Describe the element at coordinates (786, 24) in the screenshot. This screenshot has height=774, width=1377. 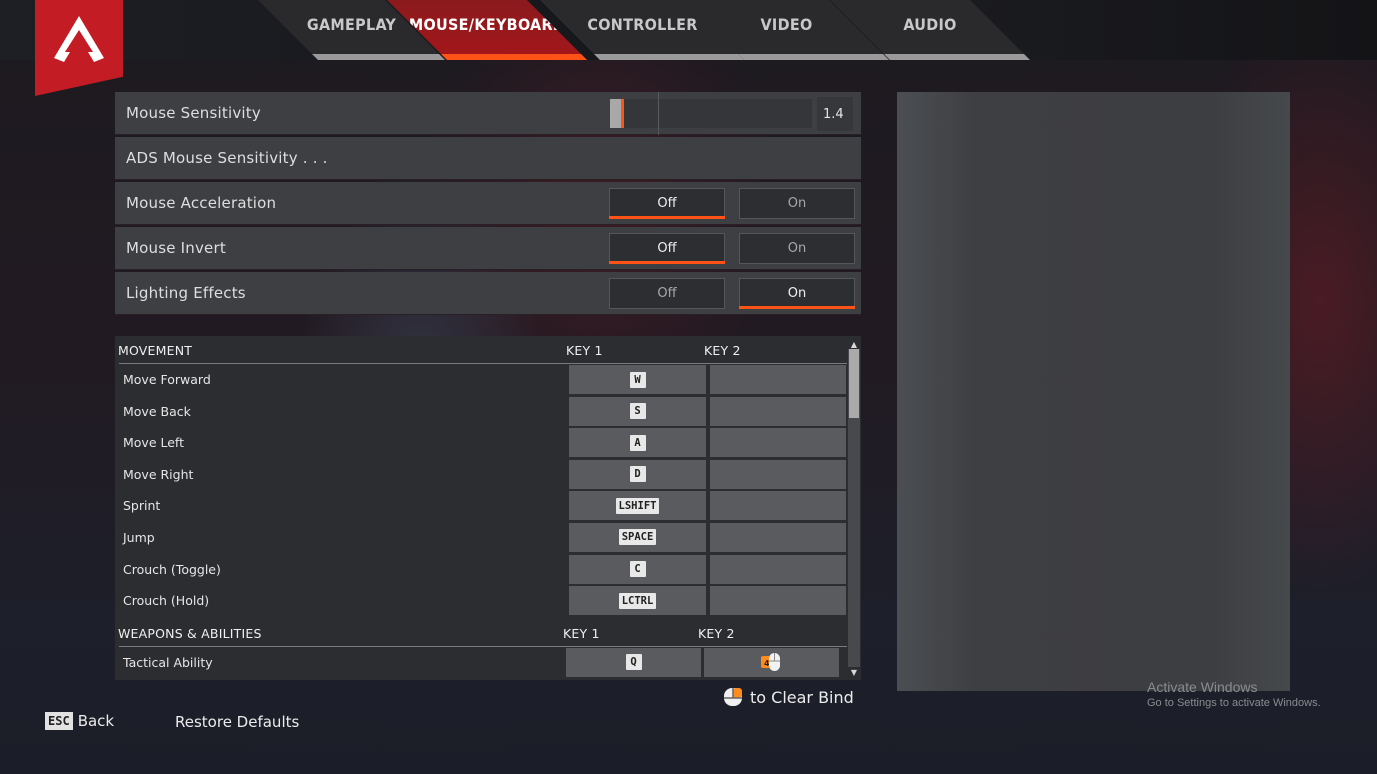
I see `tab-label: VIDEO` at that location.